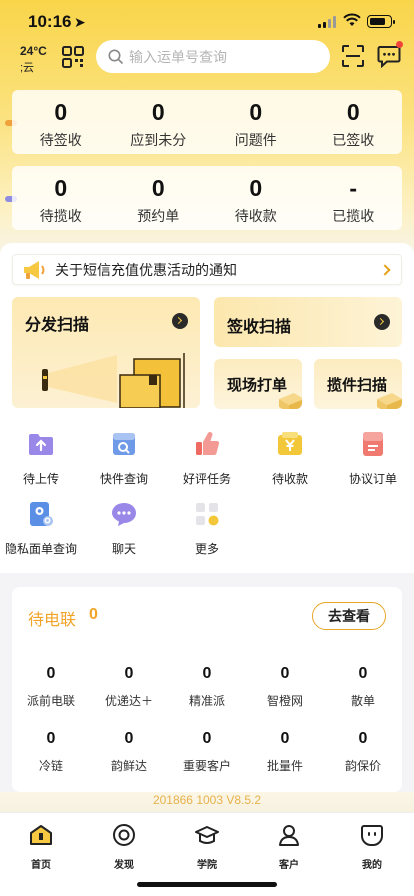  Describe the element at coordinates (373, 444) in the screenshot. I see `agreement-order-icon` at that location.